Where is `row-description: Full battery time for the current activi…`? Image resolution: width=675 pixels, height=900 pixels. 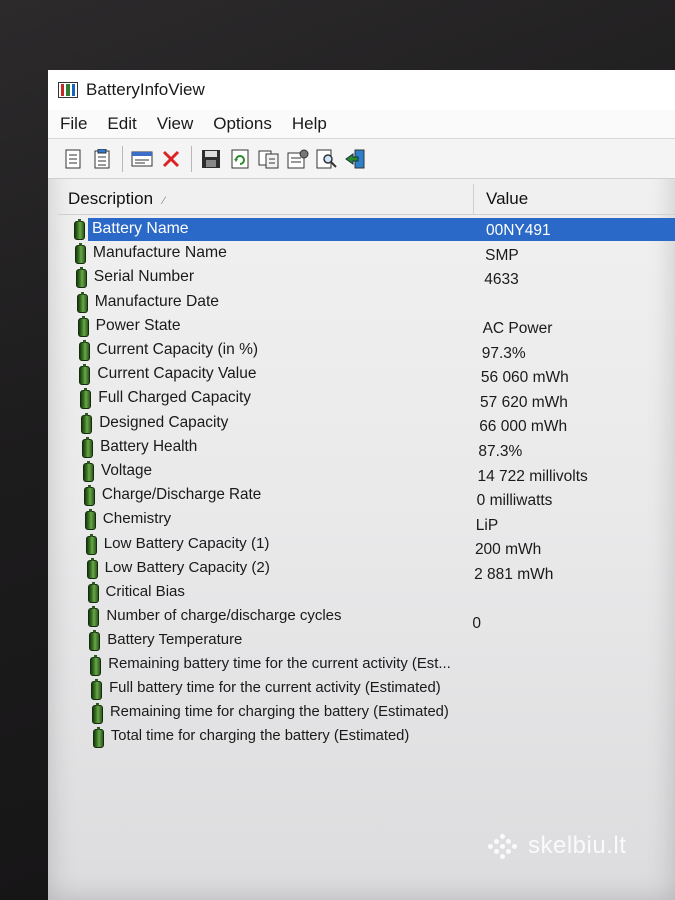 row-description: Full battery time for the current activi… is located at coordinates (275, 687).